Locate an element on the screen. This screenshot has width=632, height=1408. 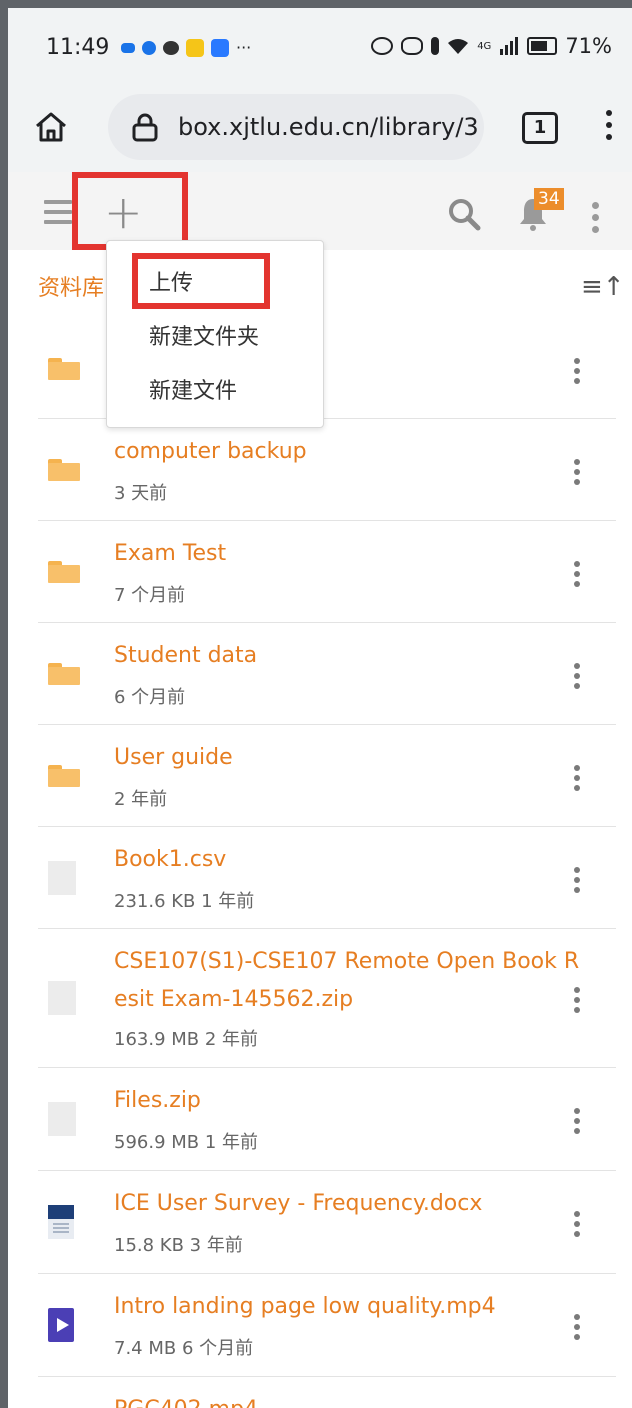
hamburger-menu-icon is located at coordinates (58, 215).